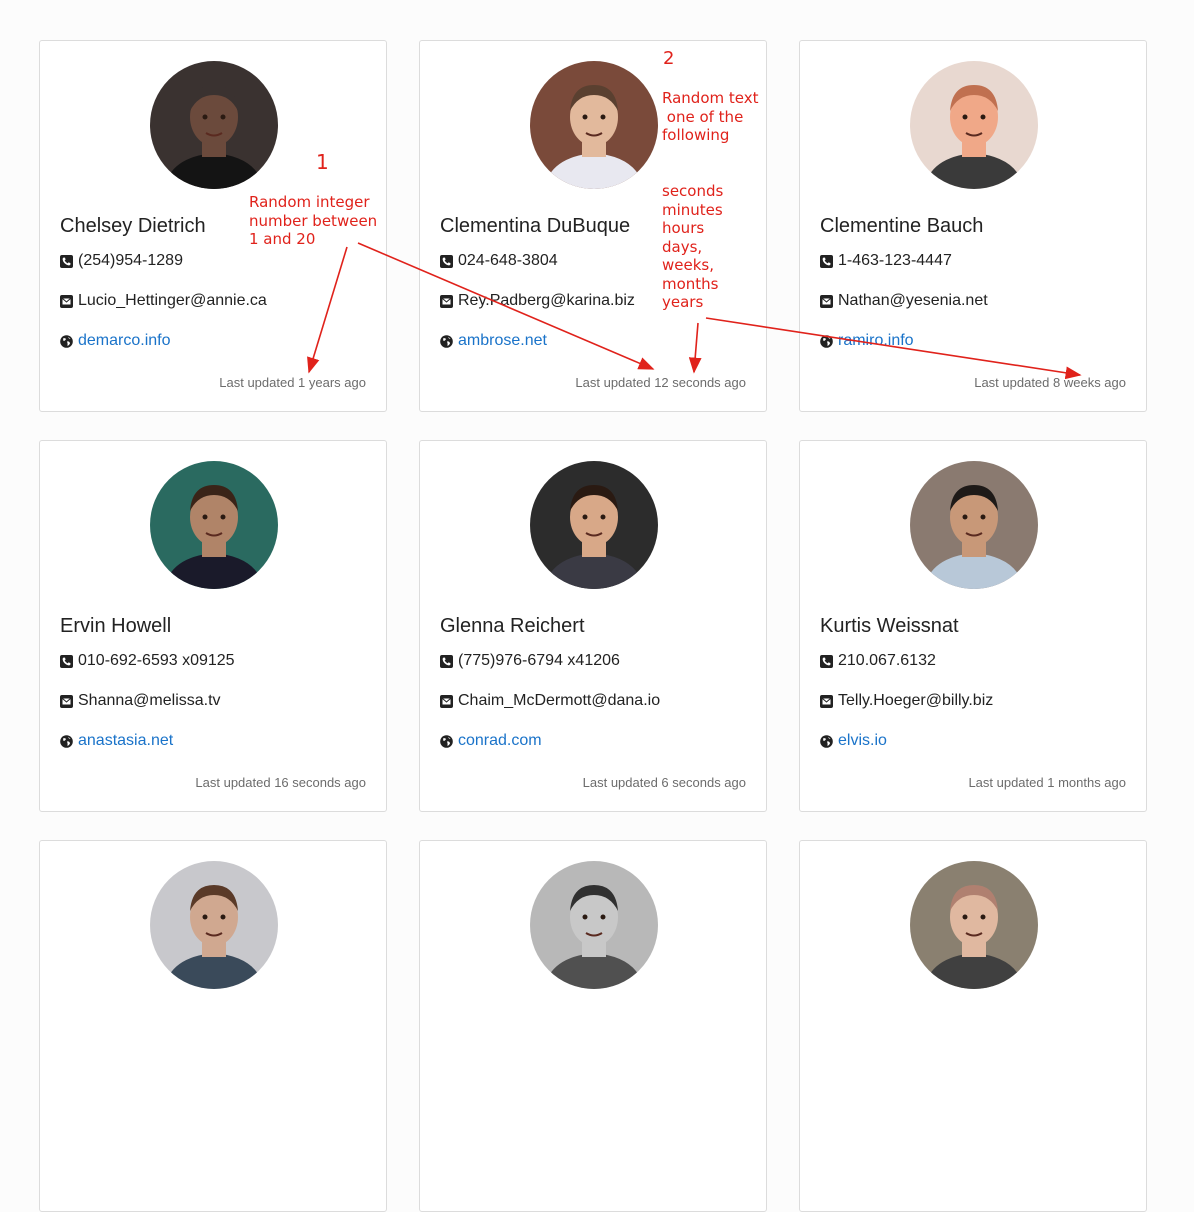  Describe the element at coordinates (876, 341) in the screenshot. I see `website-link: ramiro.info` at that location.